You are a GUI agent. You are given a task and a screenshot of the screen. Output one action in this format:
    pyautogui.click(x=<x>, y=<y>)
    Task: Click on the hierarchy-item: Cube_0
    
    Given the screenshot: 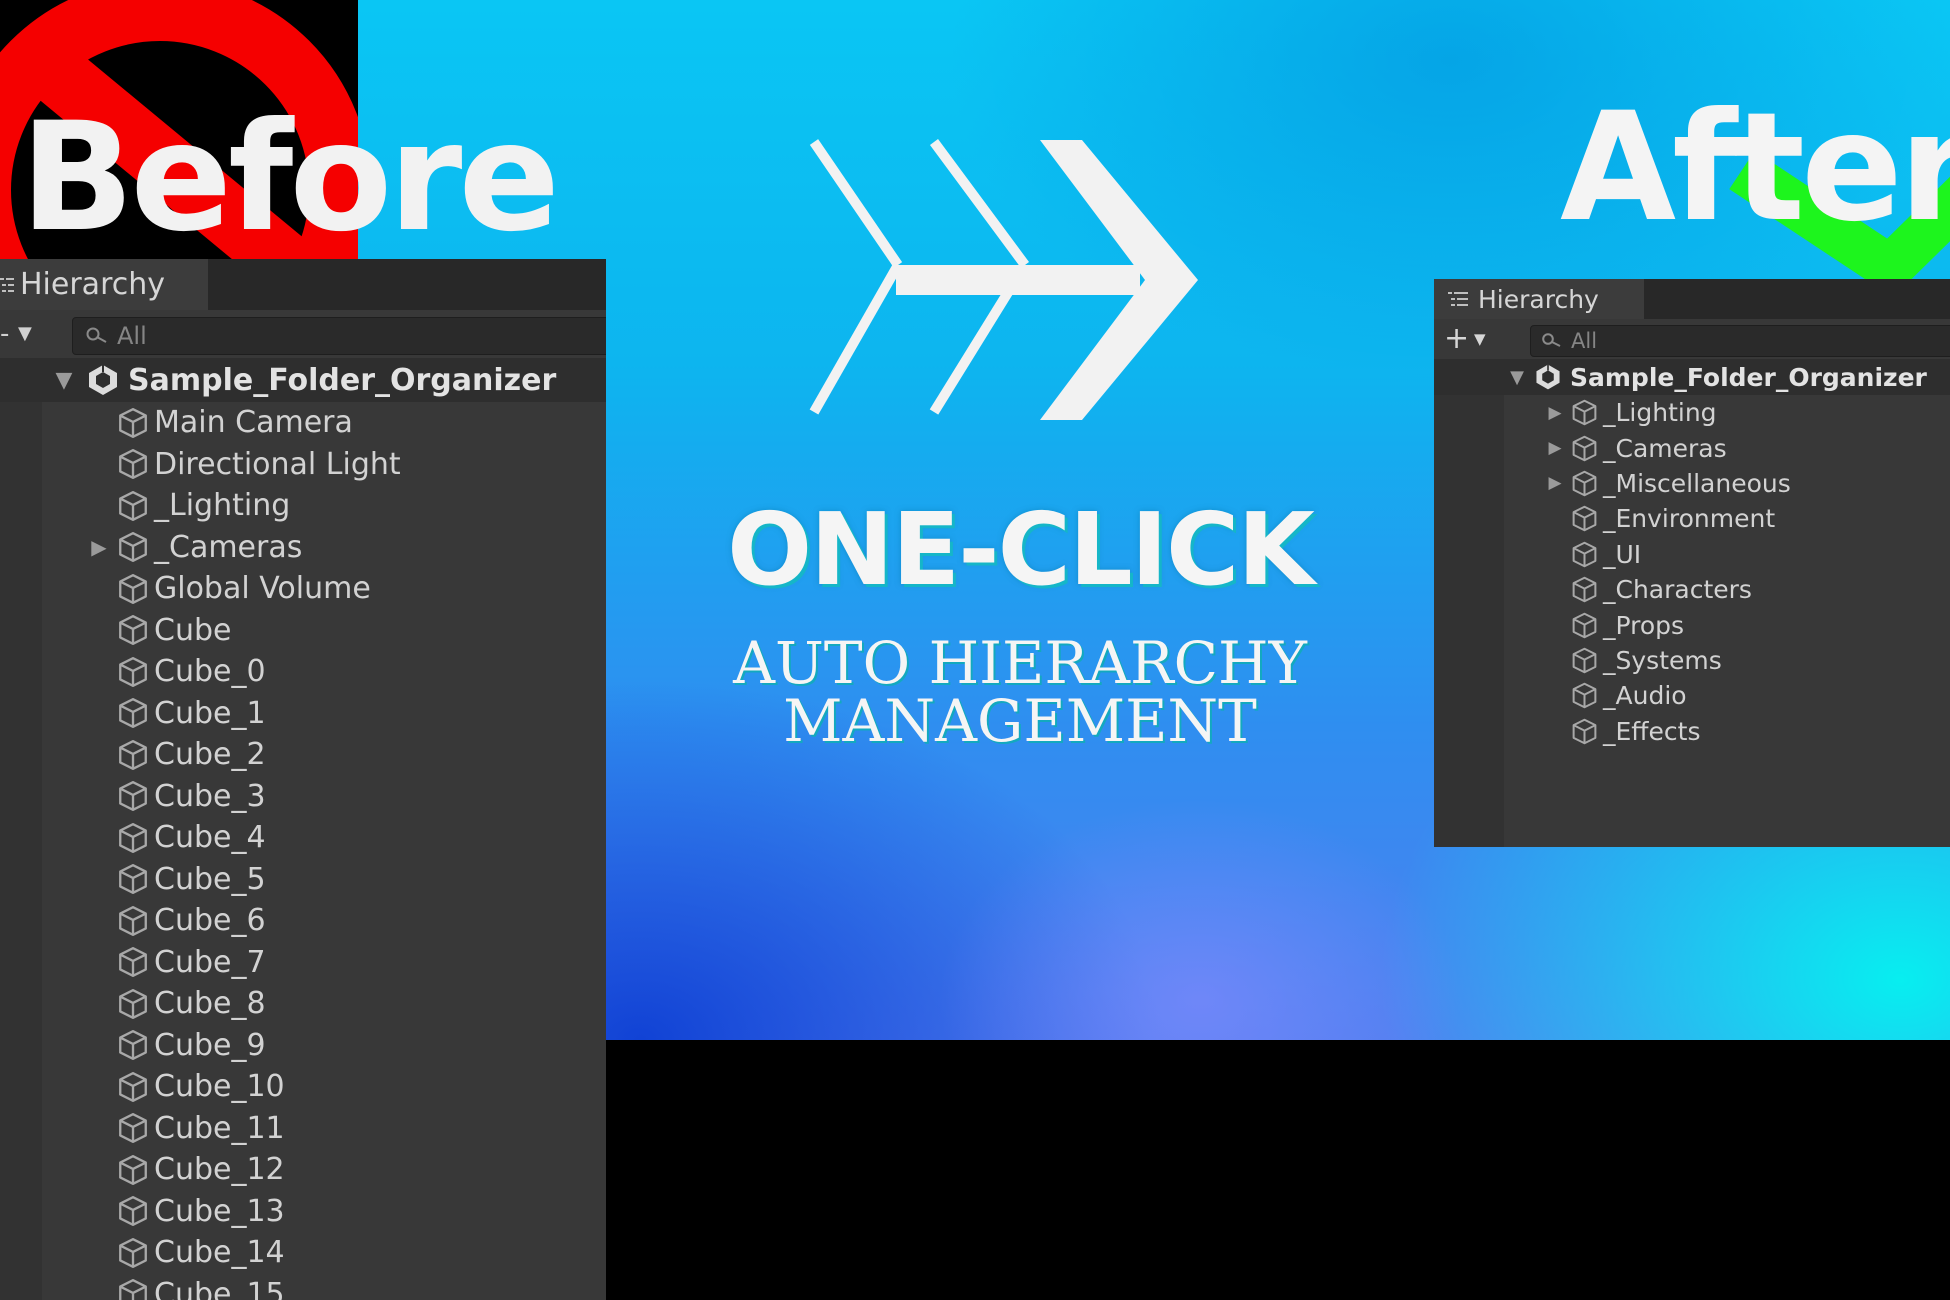 What is the action you would take?
    pyautogui.click(x=303, y=672)
    